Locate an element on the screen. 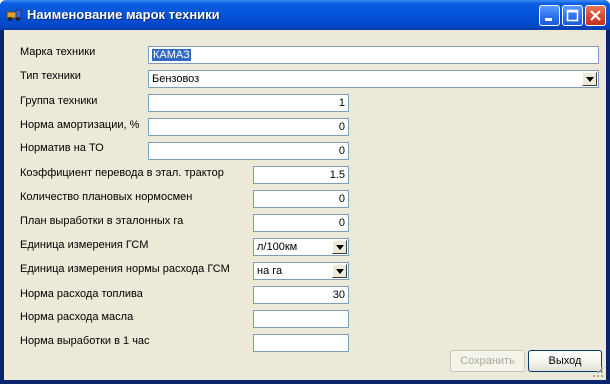 Image resolution: width=610 pixels, height=384 pixels. planned-shifts-input: 0 is located at coordinates (301, 199).